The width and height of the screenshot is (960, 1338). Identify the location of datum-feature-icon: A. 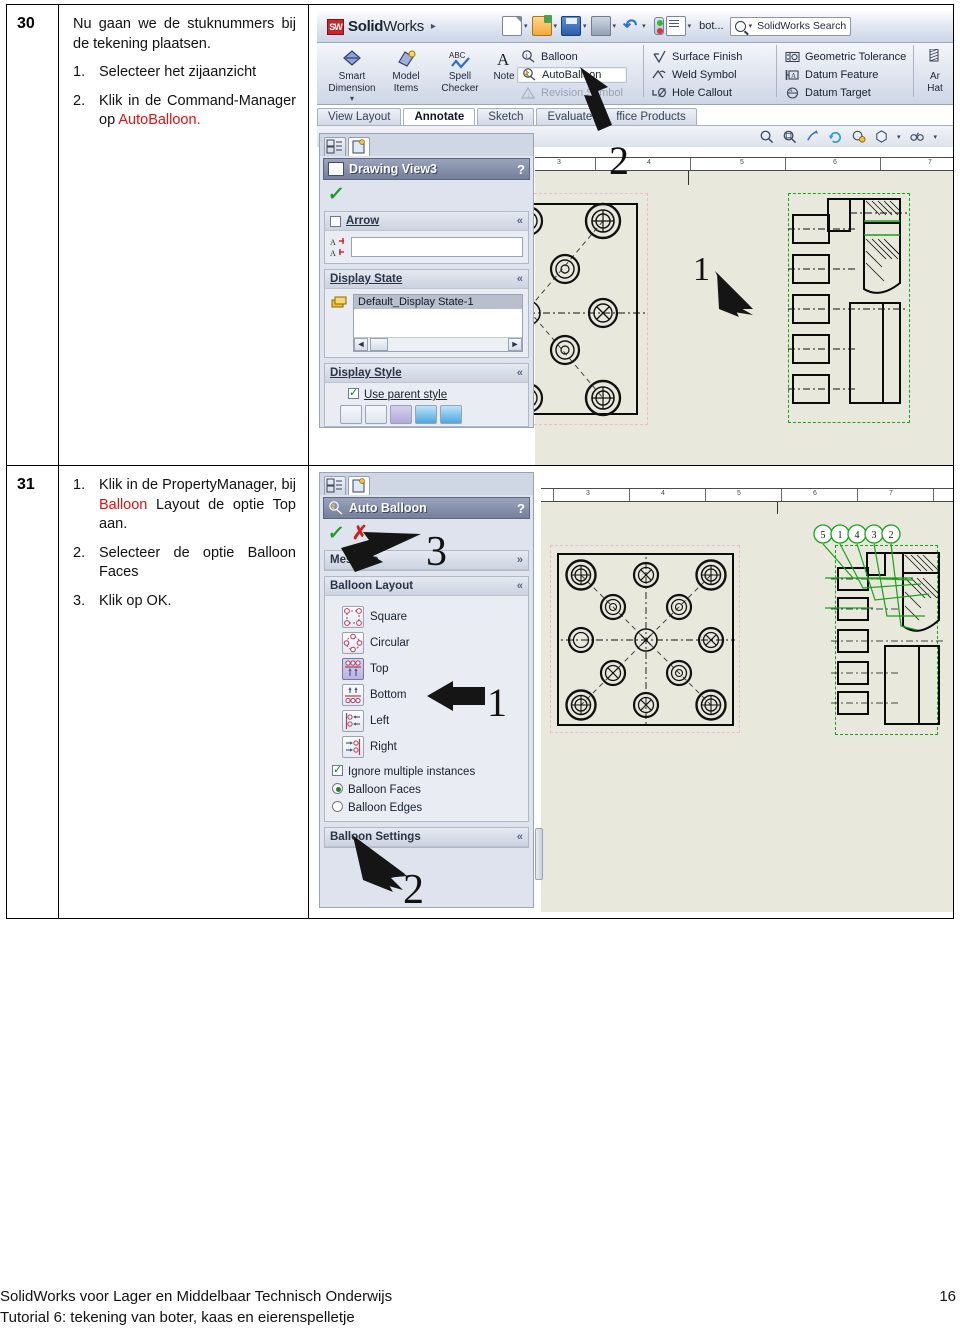
(792, 75).